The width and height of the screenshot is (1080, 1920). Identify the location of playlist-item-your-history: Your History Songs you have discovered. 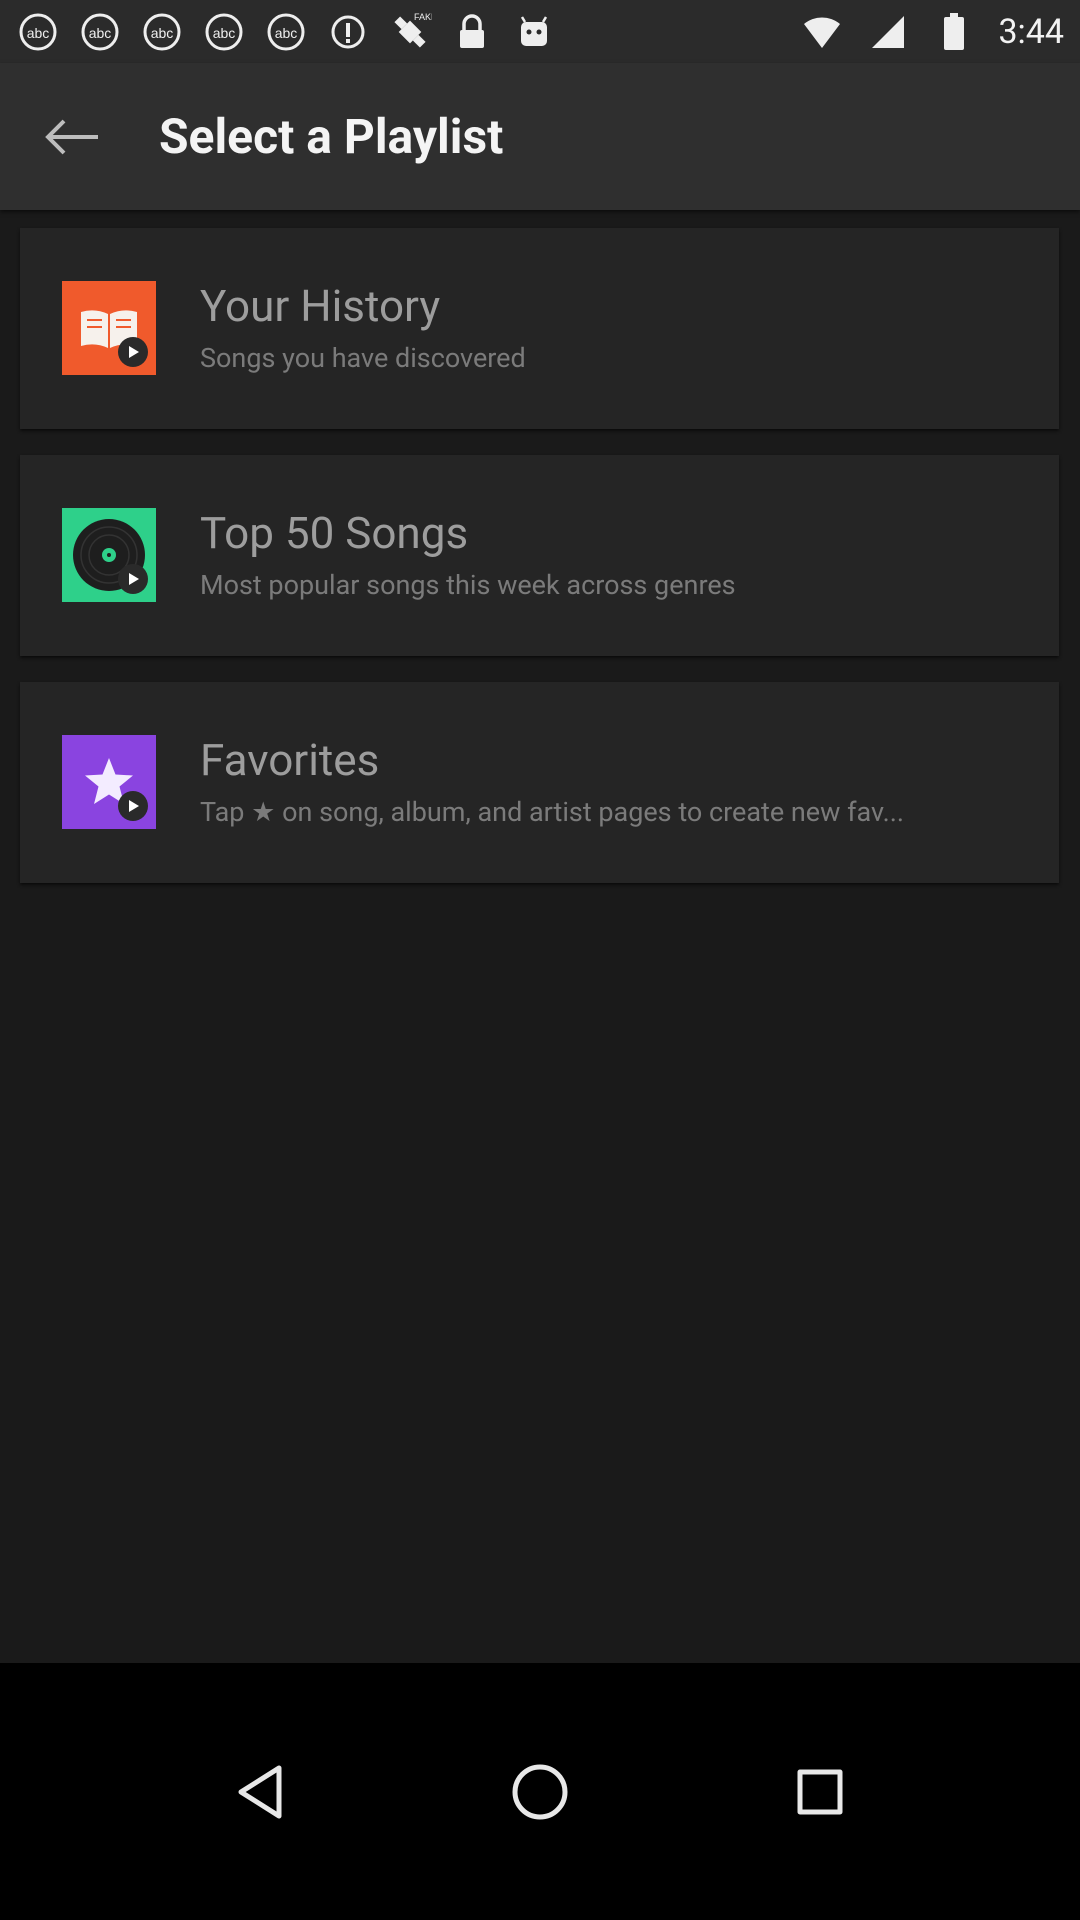
(539, 328).